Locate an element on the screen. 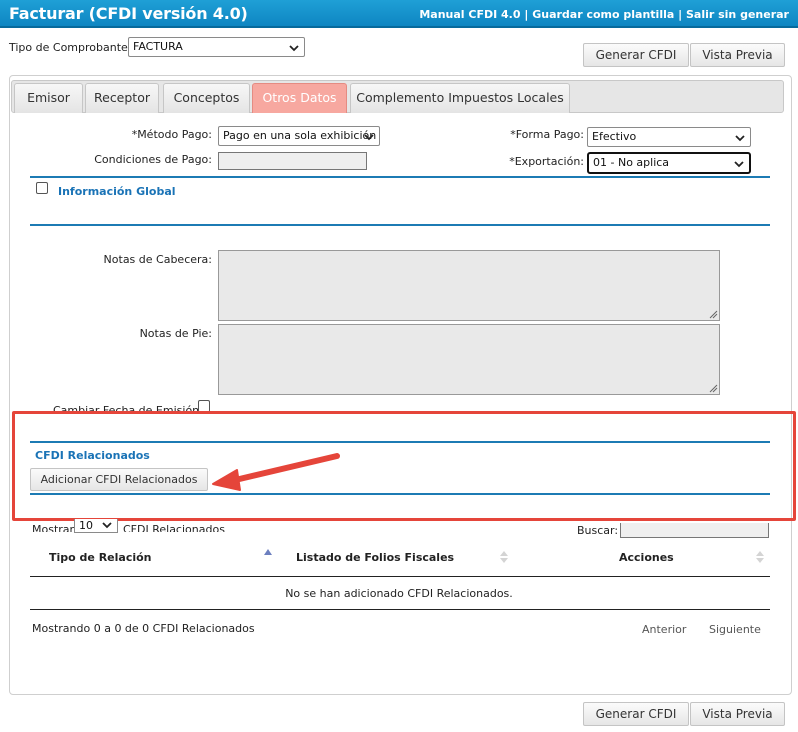  exportacion-select: 01 - No aplica is located at coordinates (669, 163).